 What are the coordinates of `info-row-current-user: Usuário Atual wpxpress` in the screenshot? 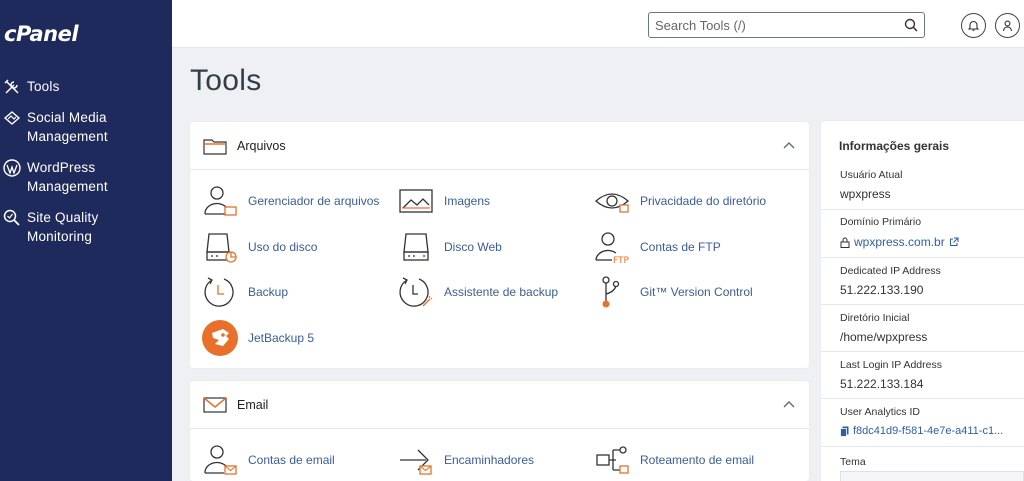 It's located at (922, 187).